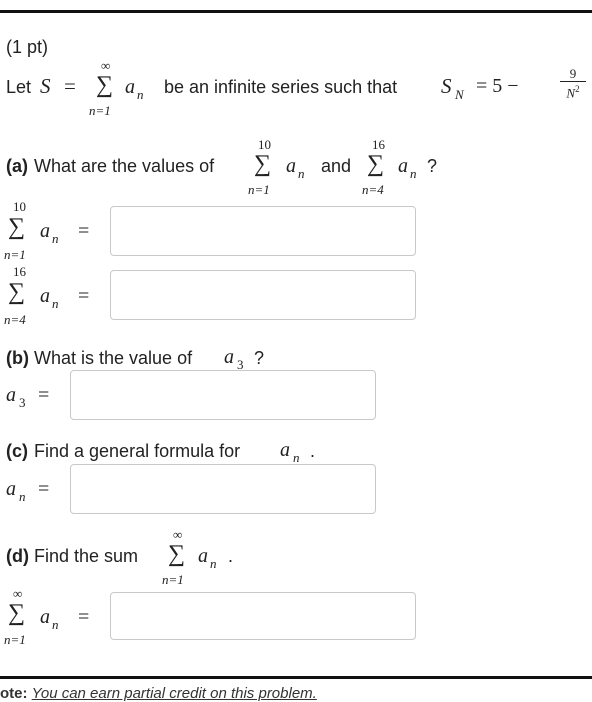 This screenshot has width=592, height=702. Describe the element at coordinates (100, 110) in the screenshot. I see `sum-lower-limit: n=1` at that location.